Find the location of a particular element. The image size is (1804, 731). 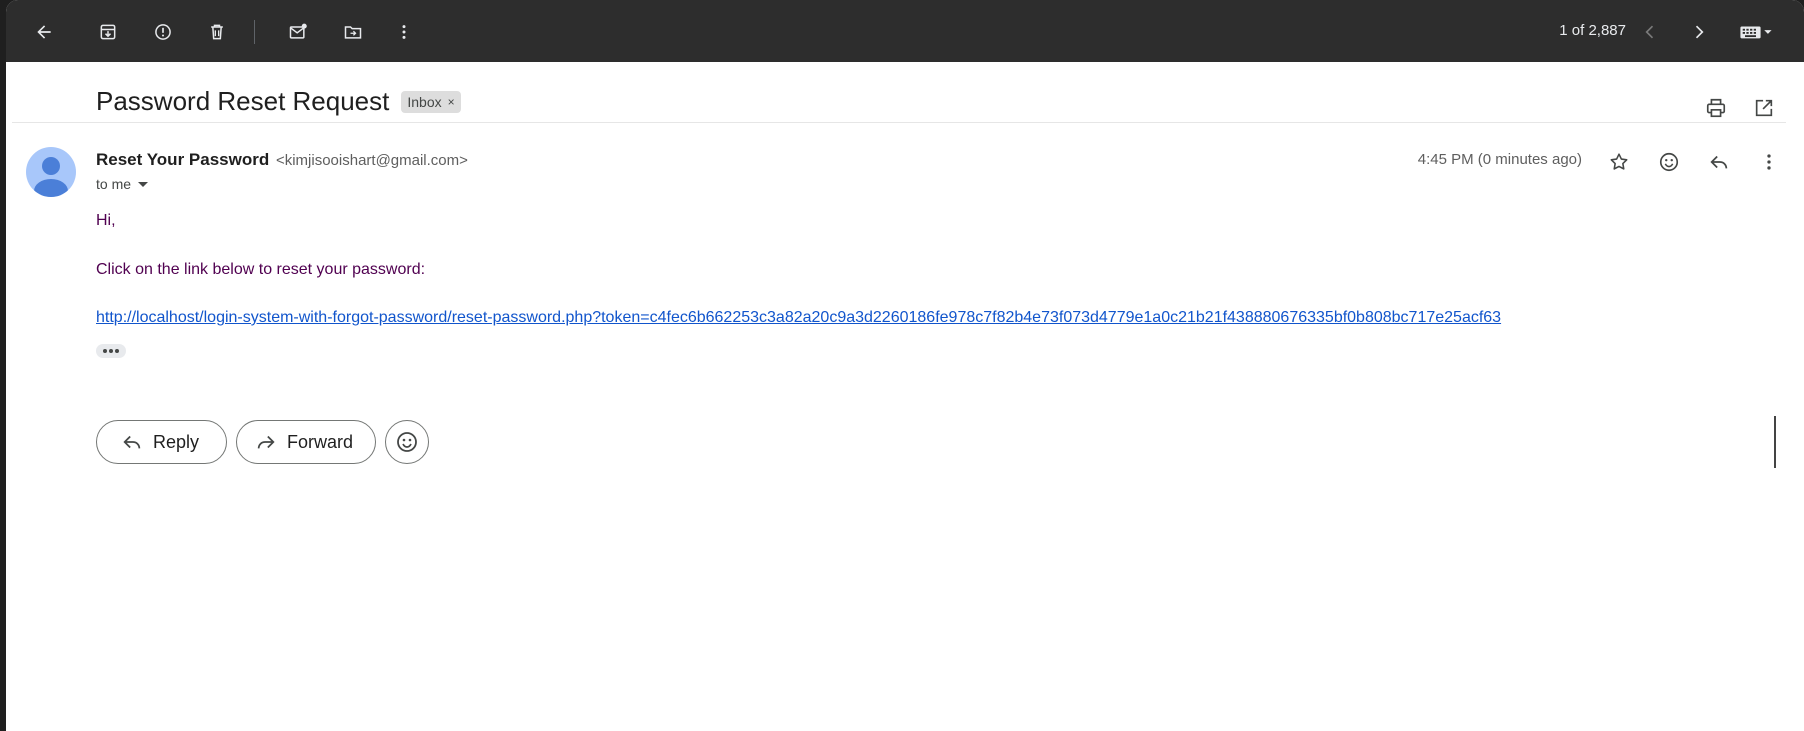

delete-button is located at coordinates (217, 32).